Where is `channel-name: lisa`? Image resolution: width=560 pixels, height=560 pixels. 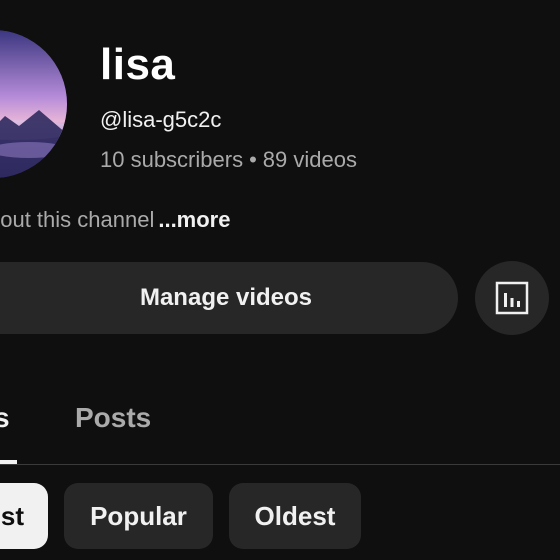 channel-name: lisa is located at coordinates (138, 64).